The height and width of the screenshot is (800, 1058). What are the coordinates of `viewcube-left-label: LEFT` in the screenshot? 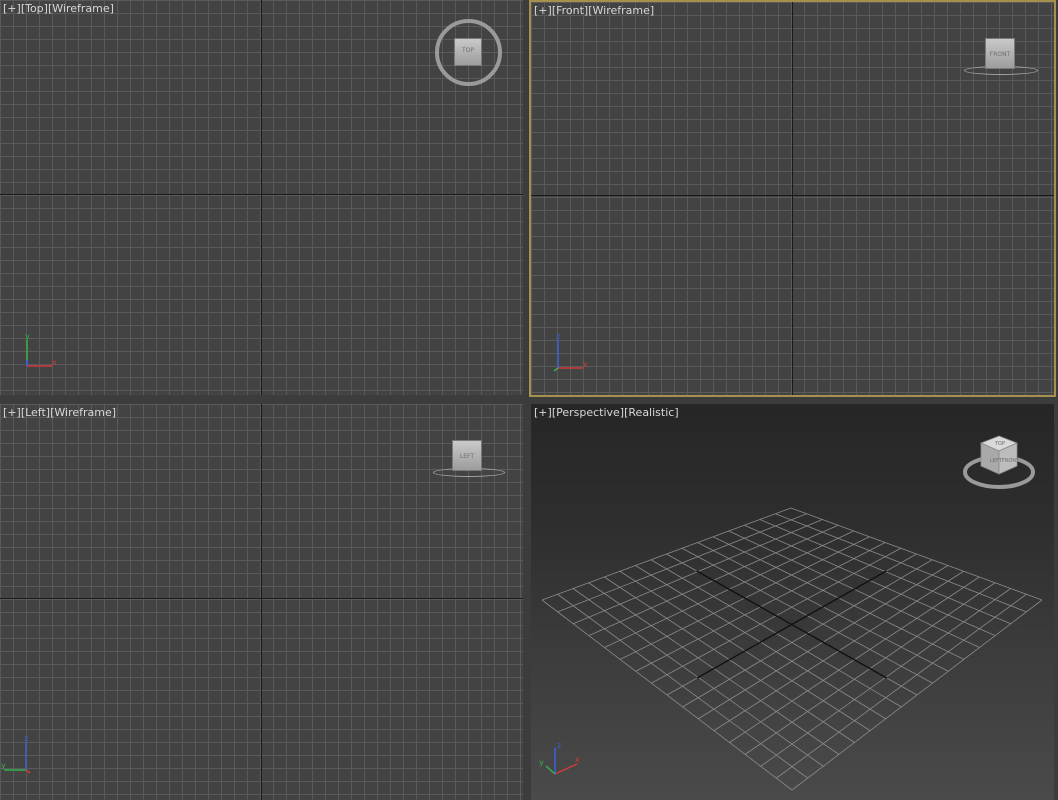 It's located at (996, 461).